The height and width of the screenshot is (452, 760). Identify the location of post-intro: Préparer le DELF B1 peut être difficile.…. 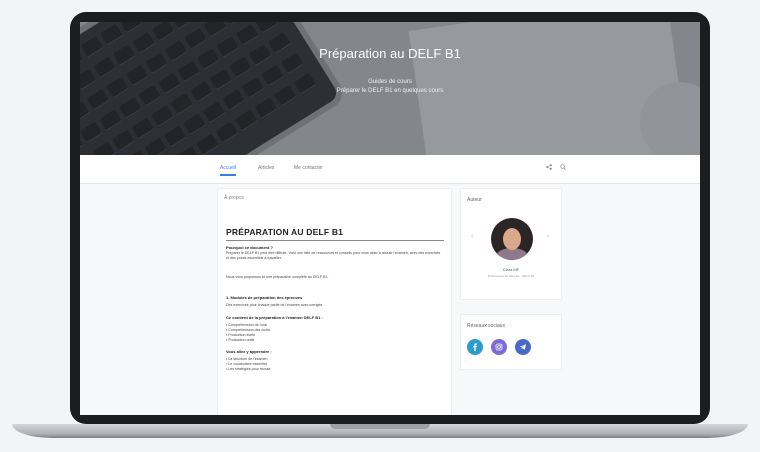
(333, 255).